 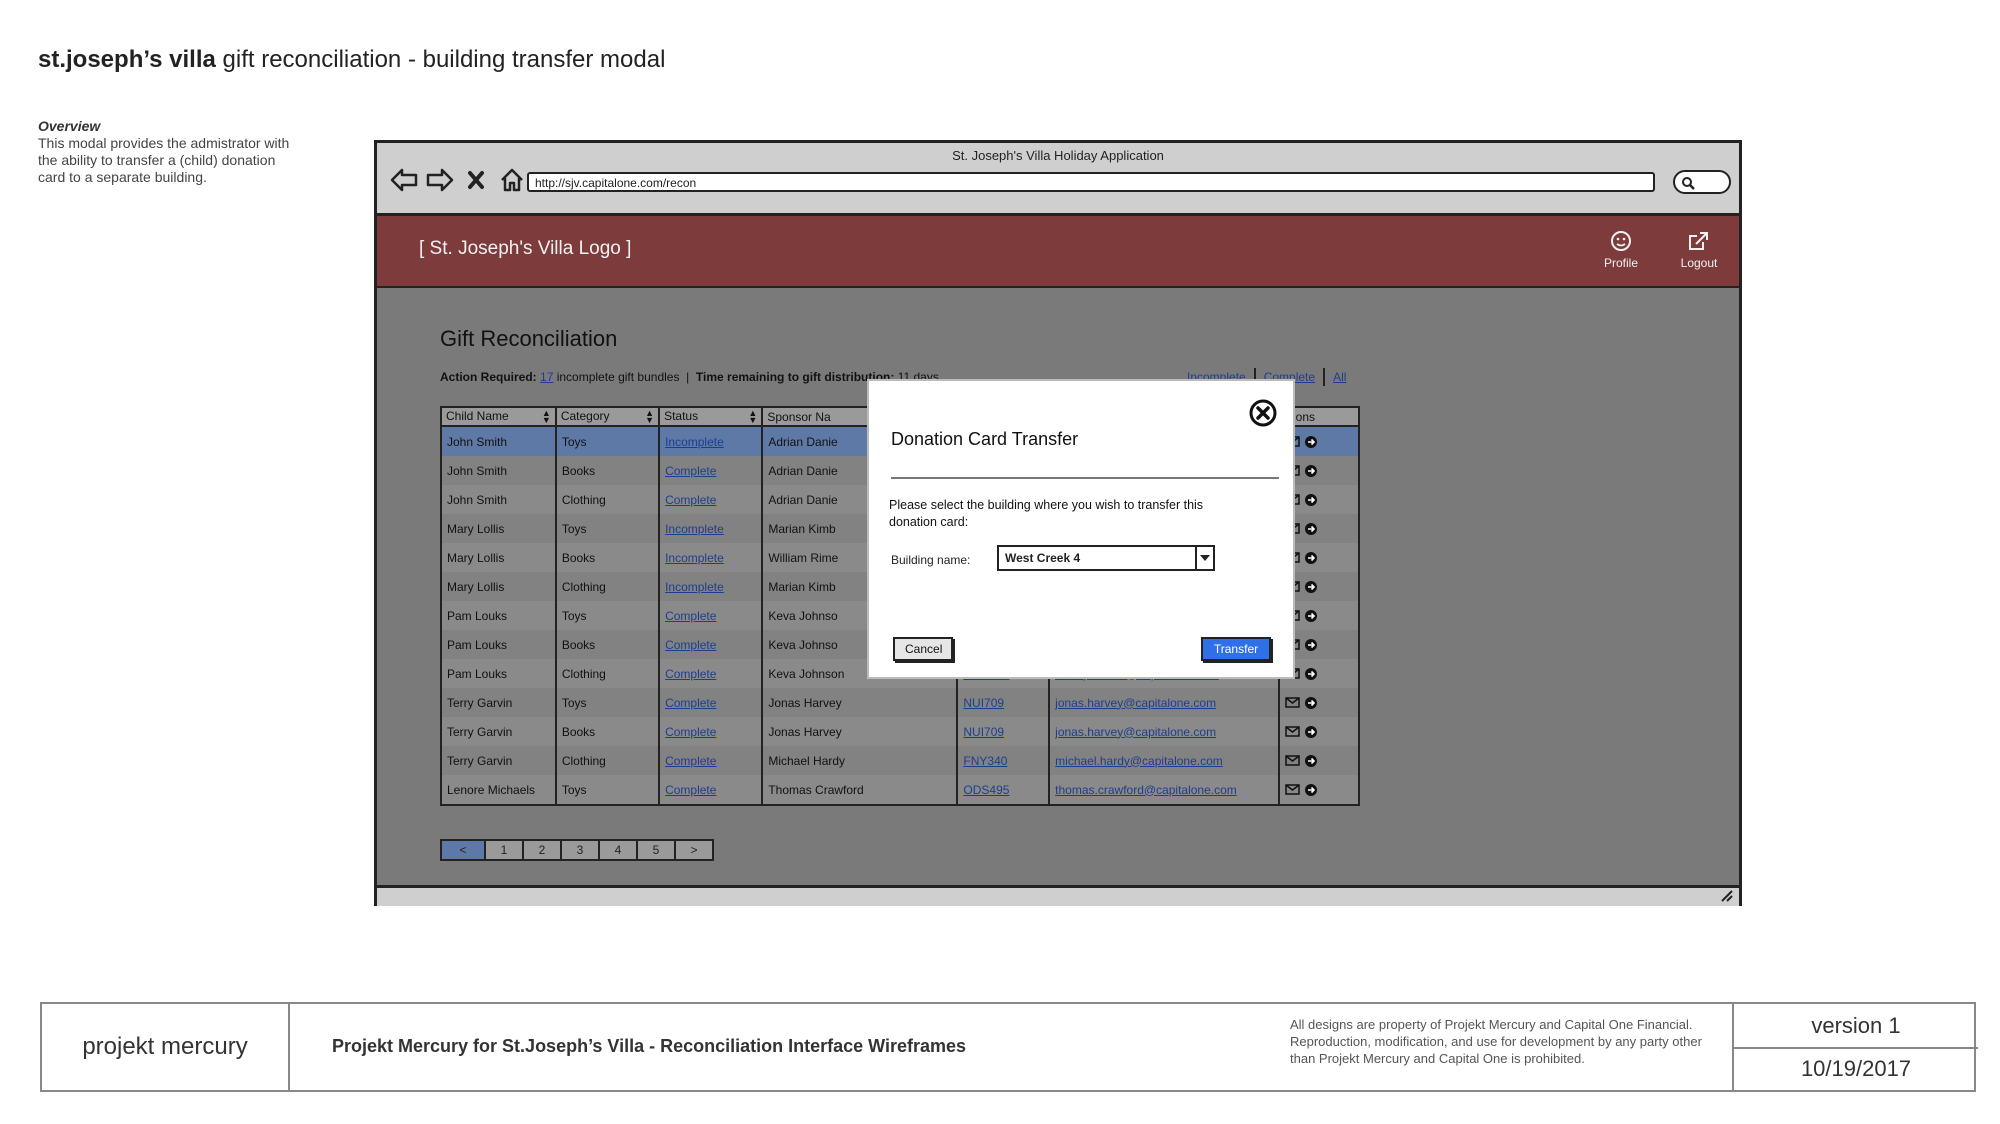 I want to click on pager-prev: <, so click(x=464, y=850).